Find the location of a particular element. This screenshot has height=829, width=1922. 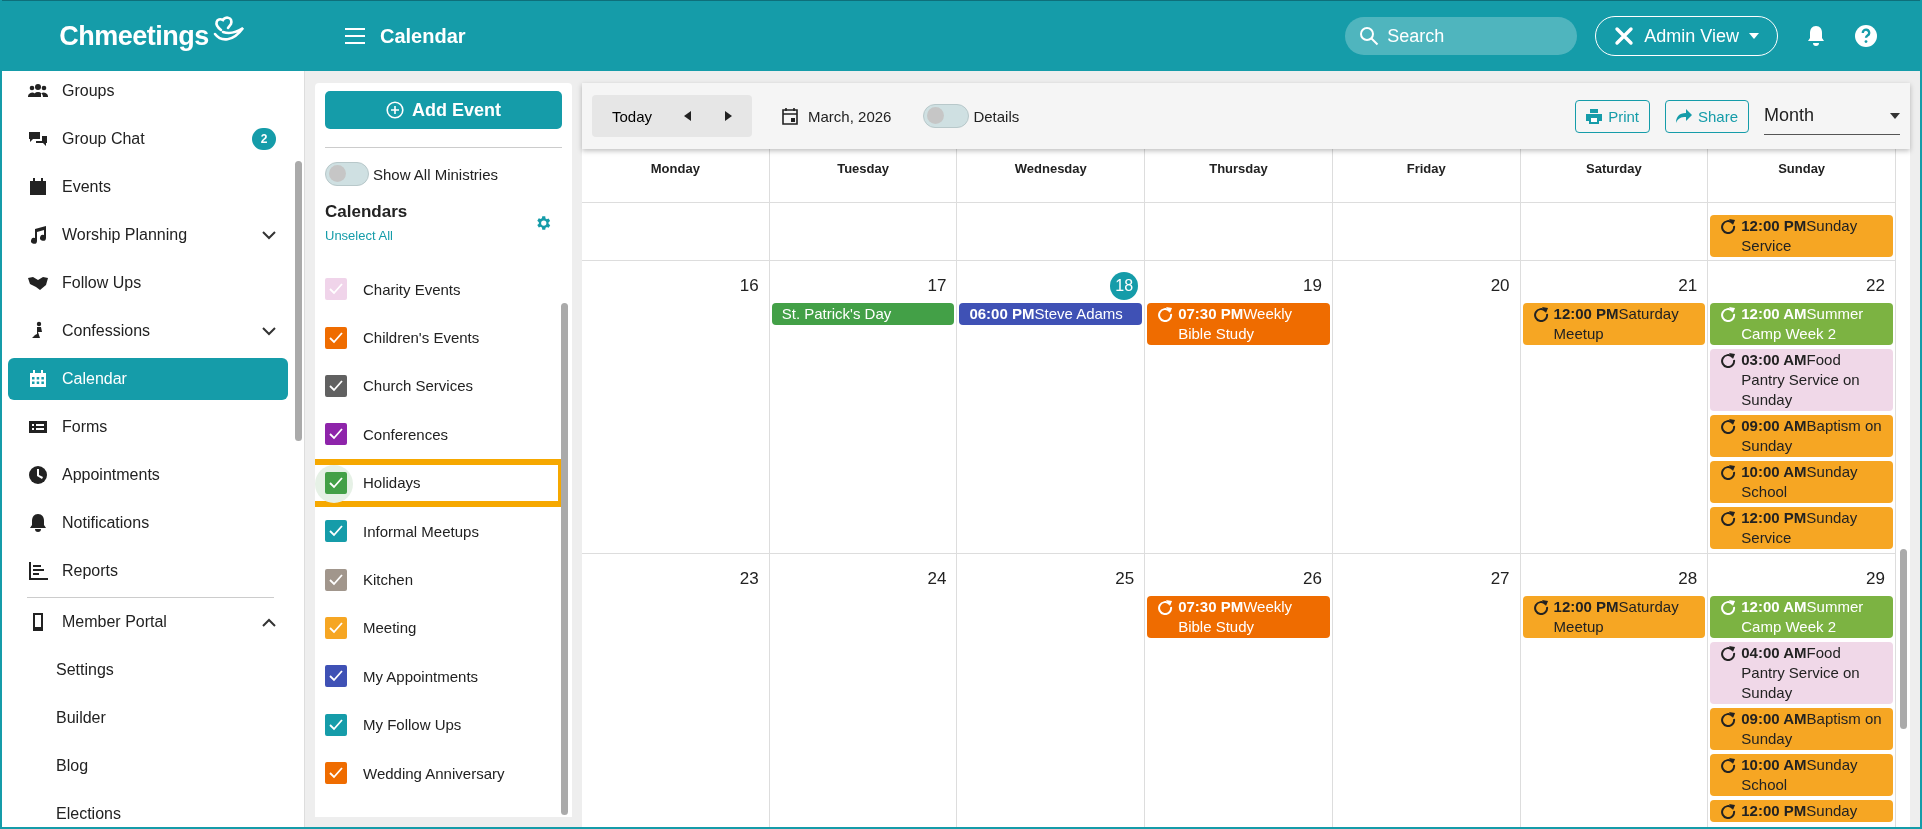

calendar-filter-item: Holidays is located at coordinates (439, 482).